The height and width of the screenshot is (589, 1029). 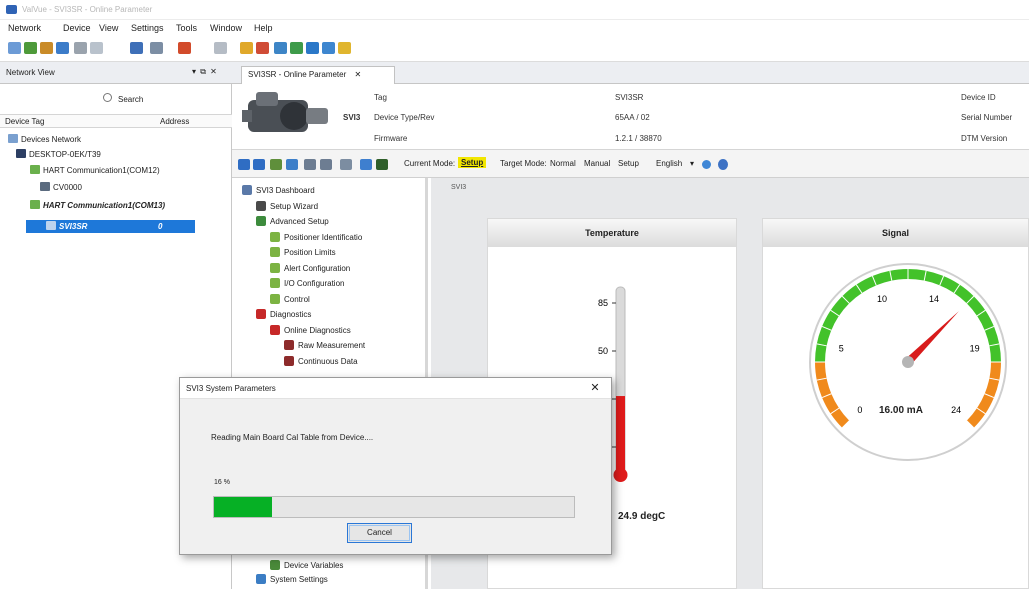 I want to click on menu-window: Window, so click(x=226, y=28).